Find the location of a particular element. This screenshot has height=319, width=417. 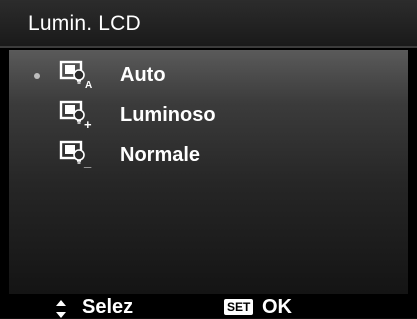

lcd-brightness-bright-icon: + is located at coordinates (75, 115).